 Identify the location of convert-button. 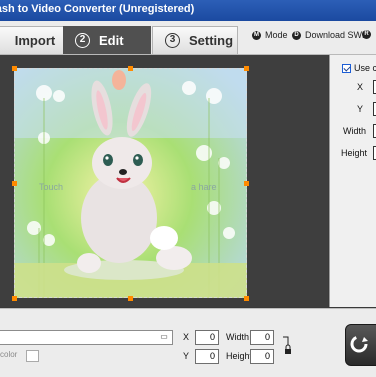
(360, 345).